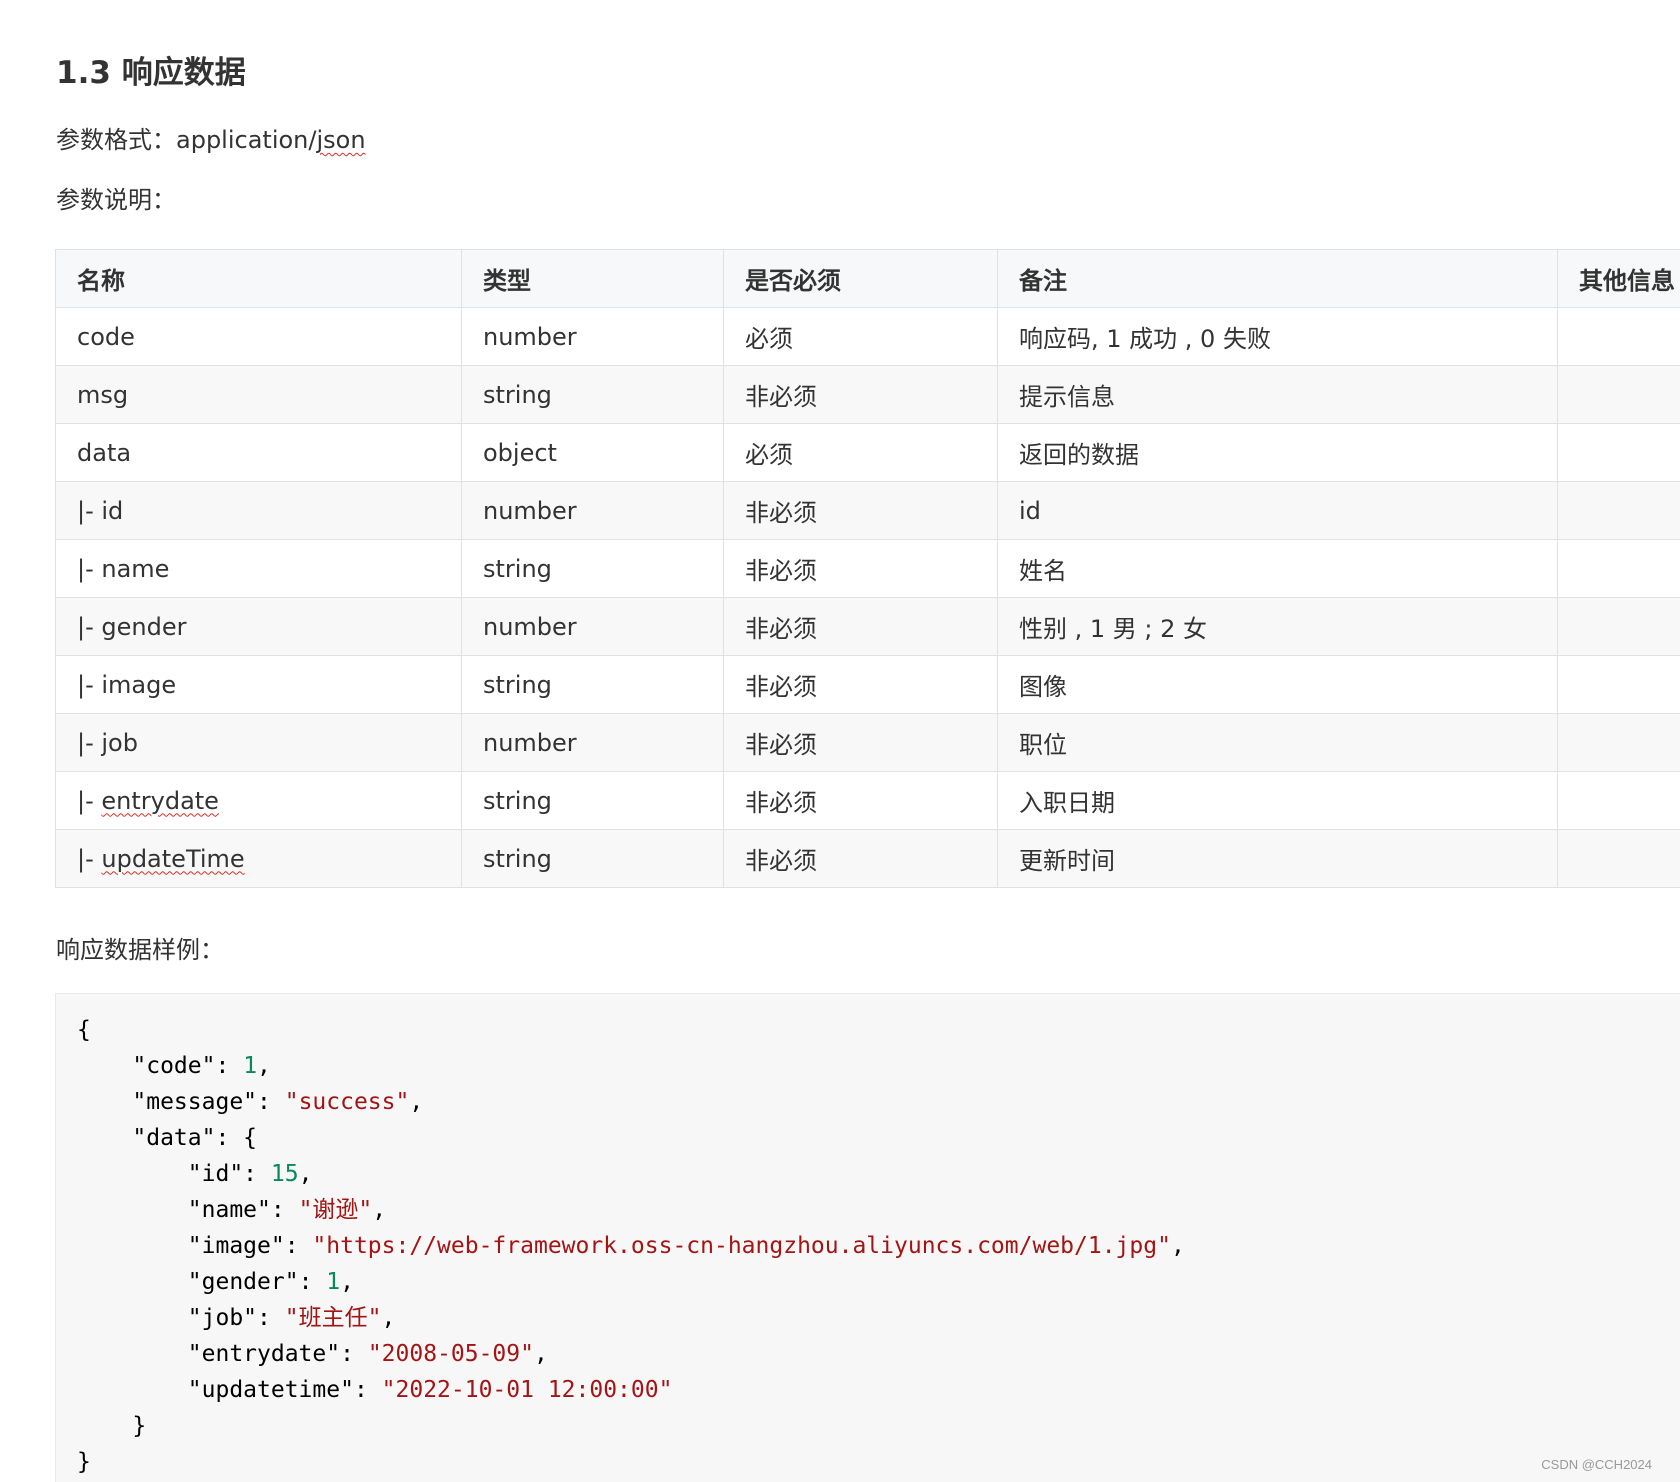 The image size is (1680, 1482). What do you see at coordinates (1277, 336) in the screenshot?
I see `cell-note: 响应码, 1 成功 , 0 失败` at bounding box center [1277, 336].